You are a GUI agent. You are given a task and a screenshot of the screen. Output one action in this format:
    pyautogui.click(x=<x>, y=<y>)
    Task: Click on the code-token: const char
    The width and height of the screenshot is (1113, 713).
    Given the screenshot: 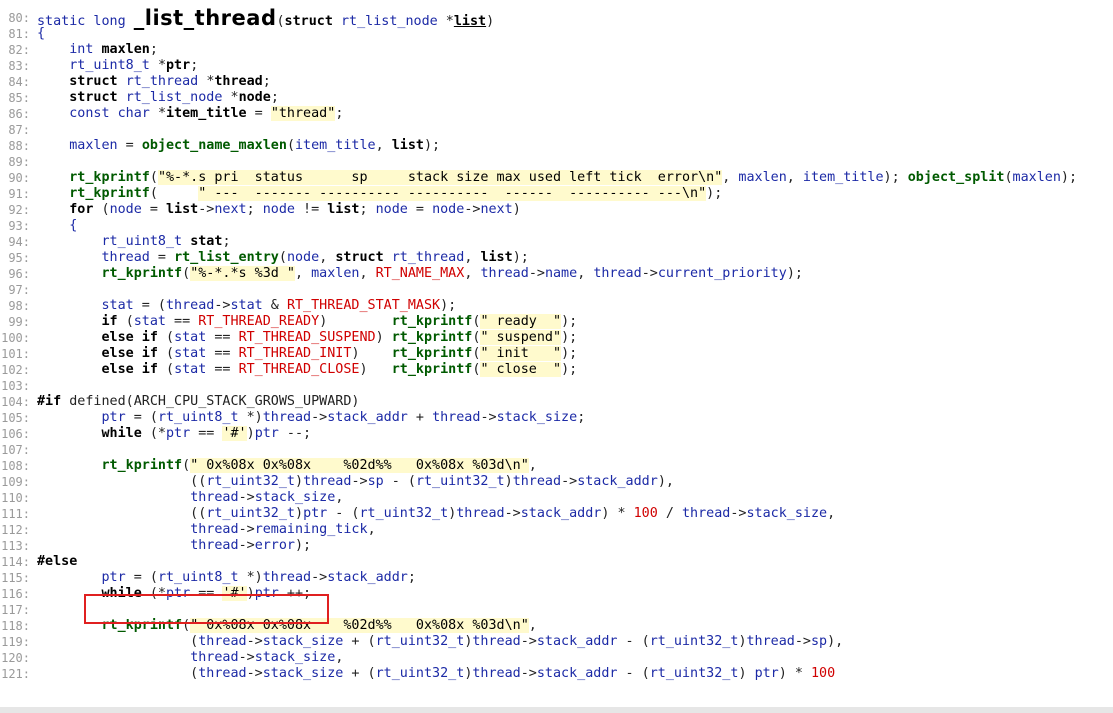 What is the action you would take?
    pyautogui.click(x=113, y=113)
    